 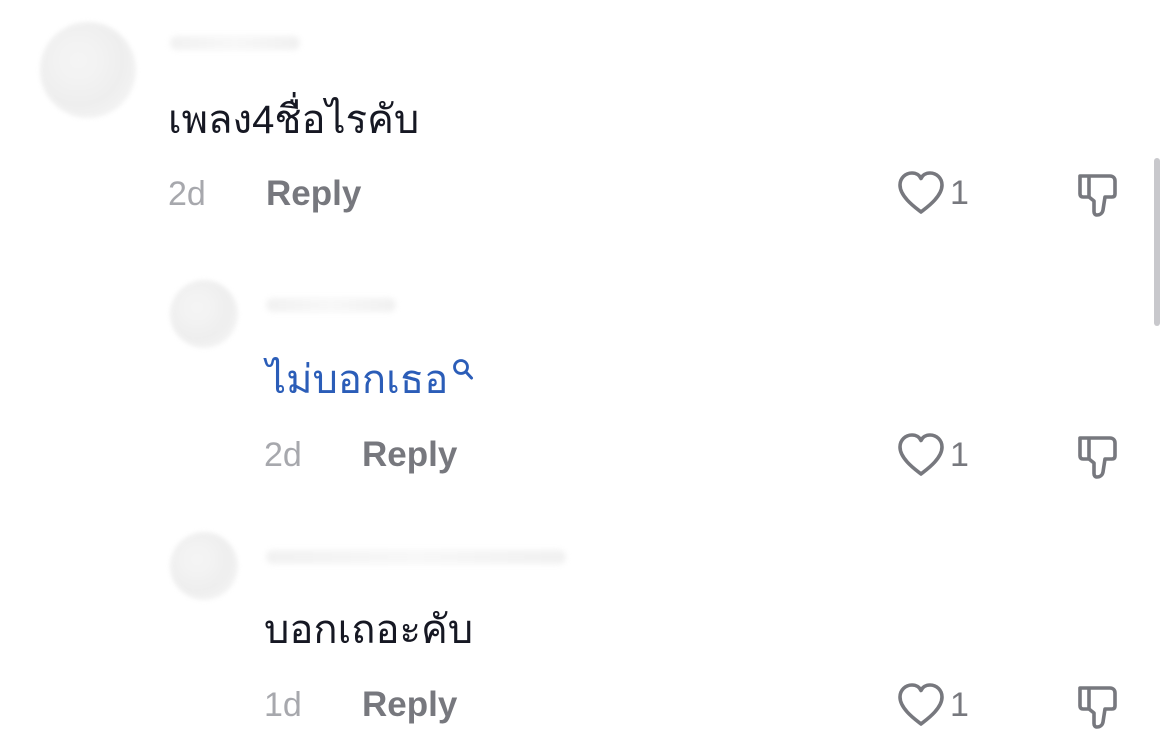 What do you see at coordinates (294, 120) in the screenshot?
I see `comment-text: เพลง4ชื่อไรคับ` at bounding box center [294, 120].